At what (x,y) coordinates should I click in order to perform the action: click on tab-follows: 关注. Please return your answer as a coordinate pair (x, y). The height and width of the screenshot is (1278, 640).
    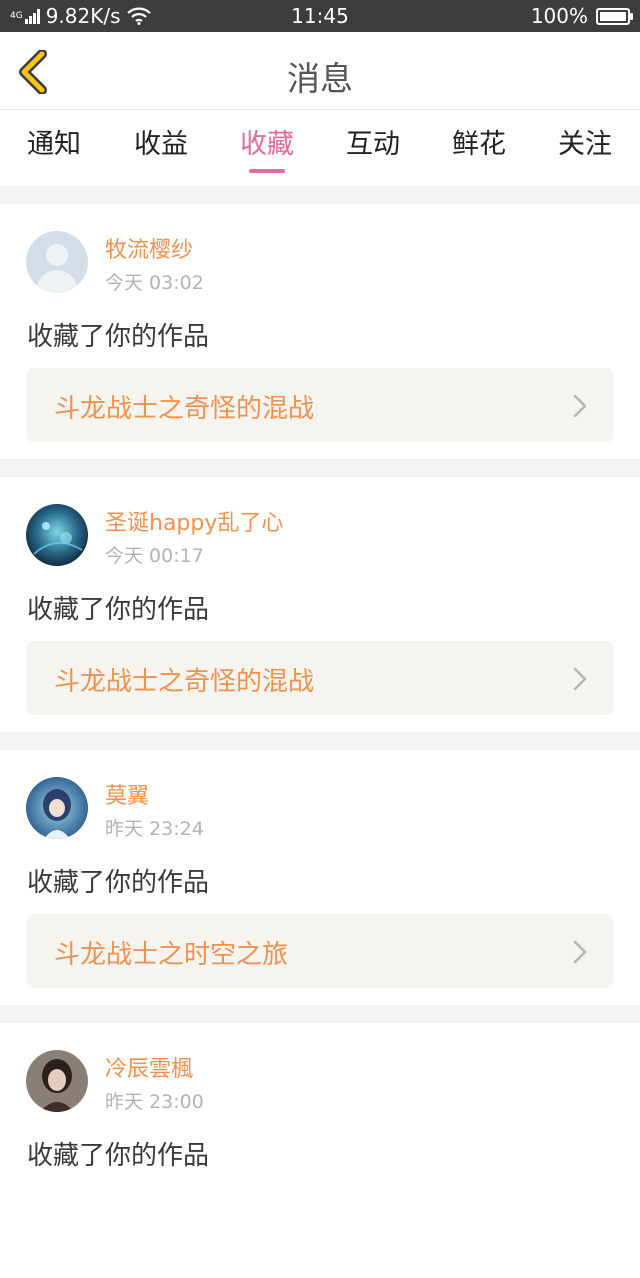
    Looking at the image, I should click on (585, 141).